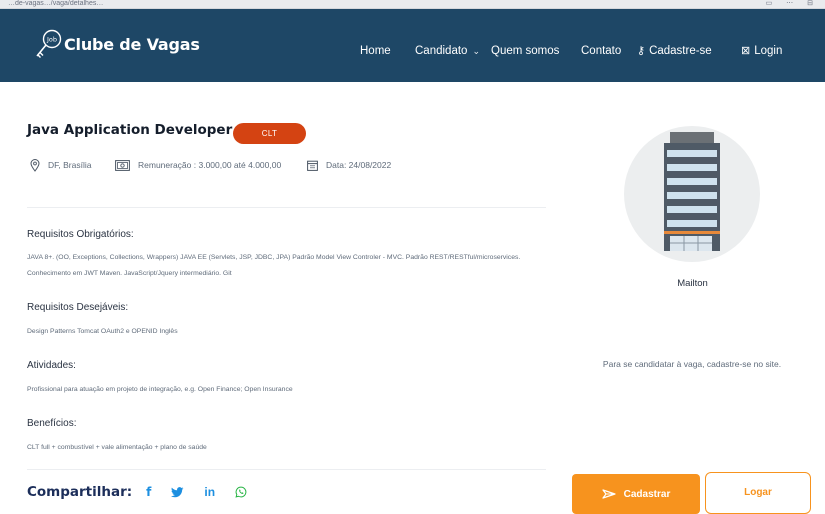 Image resolution: width=825 pixels, height=514 pixels. I want to click on register-button-label: Cadastrar, so click(647, 494).